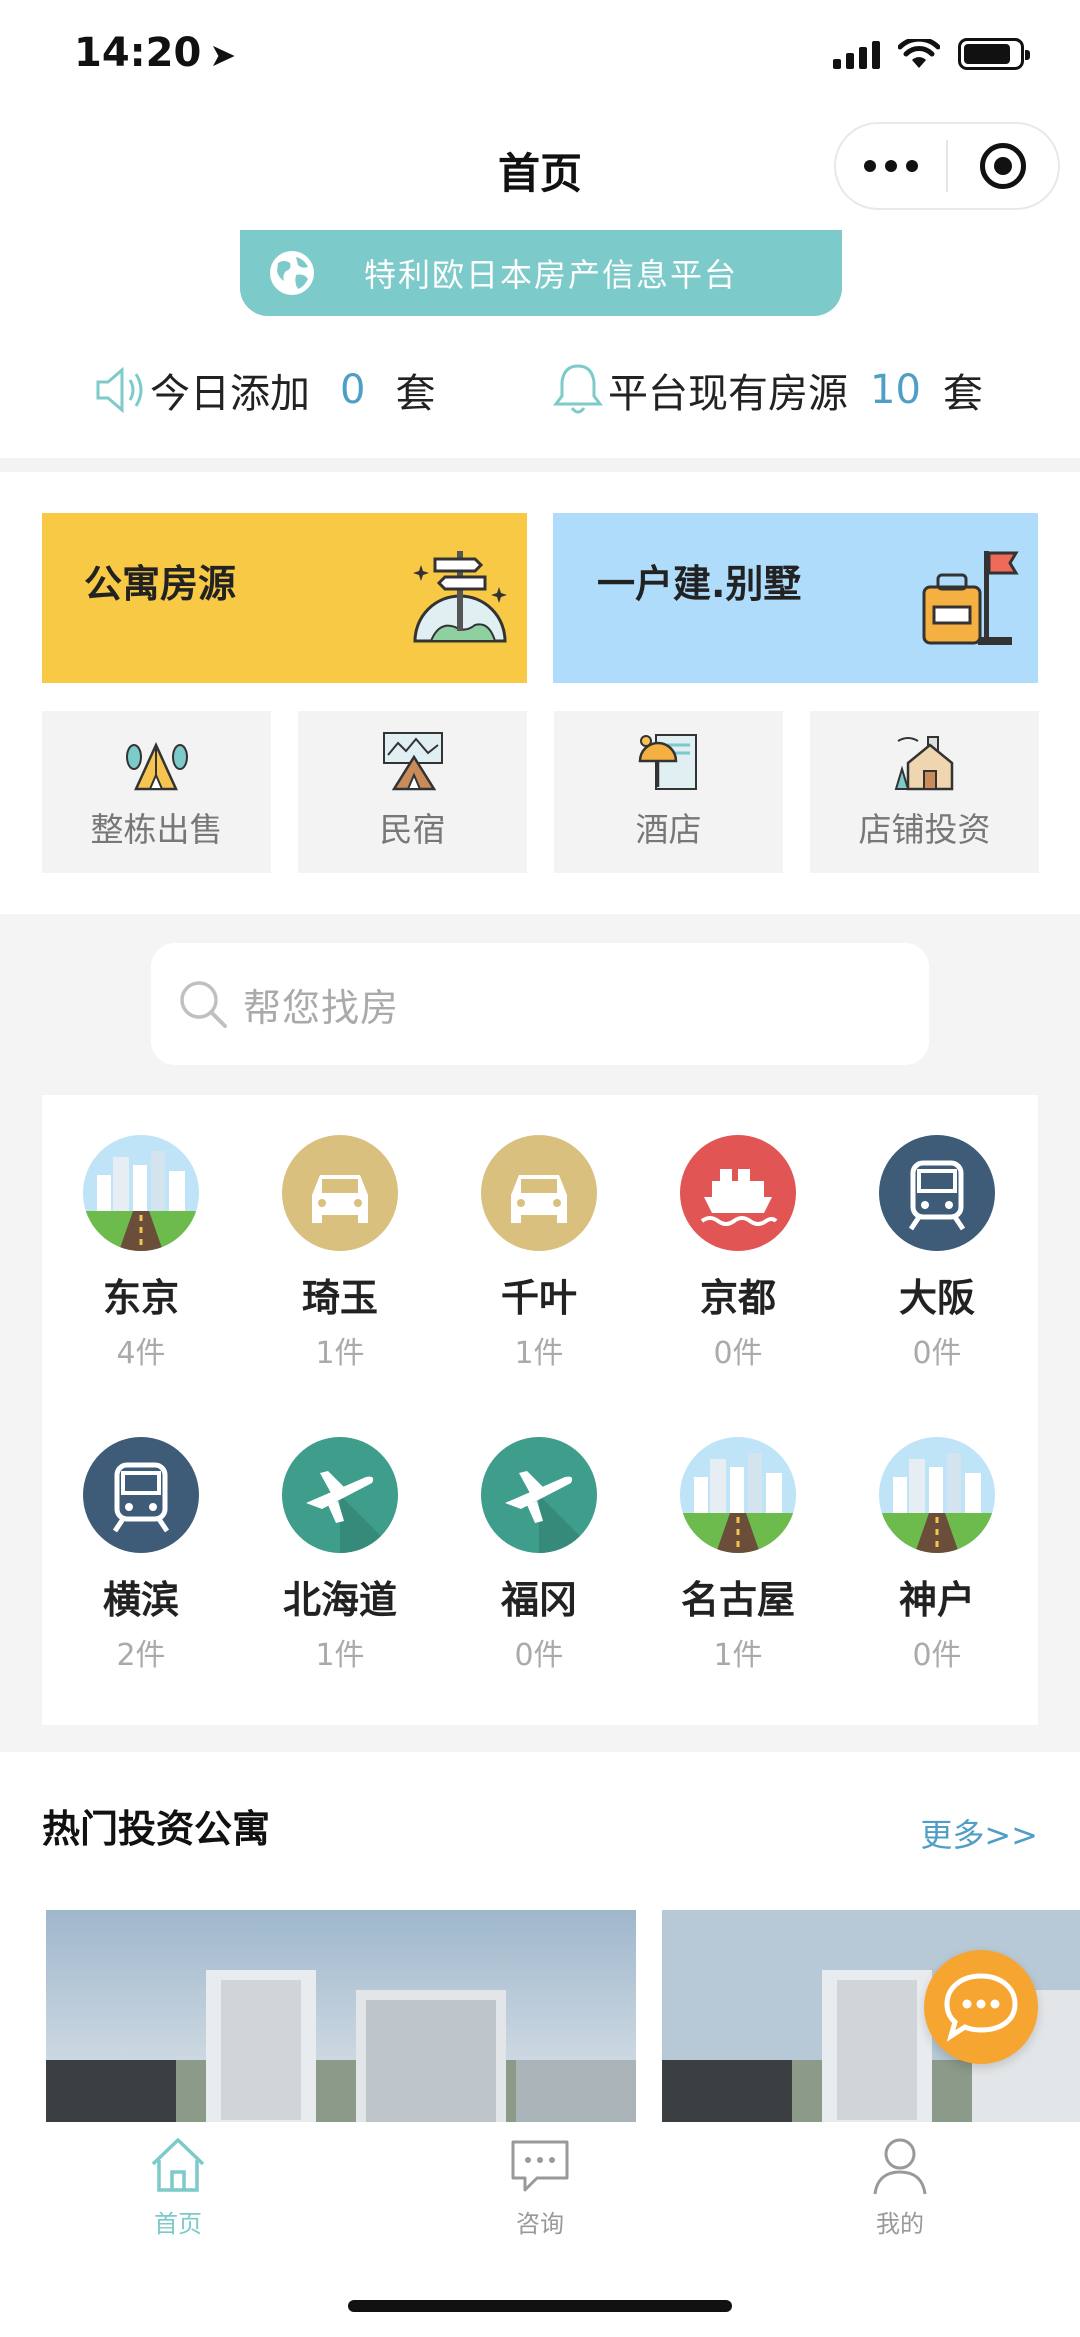 This screenshot has width=1080, height=2337. What do you see at coordinates (667, 762) in the screenshot?
I see `beach-umbrella-icon` at bounding box center [667, 762].